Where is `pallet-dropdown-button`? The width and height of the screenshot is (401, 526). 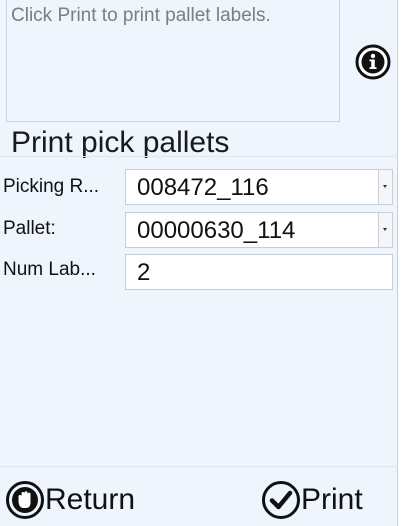
pallet-dropdown-button is located at coordinates (385, 230).